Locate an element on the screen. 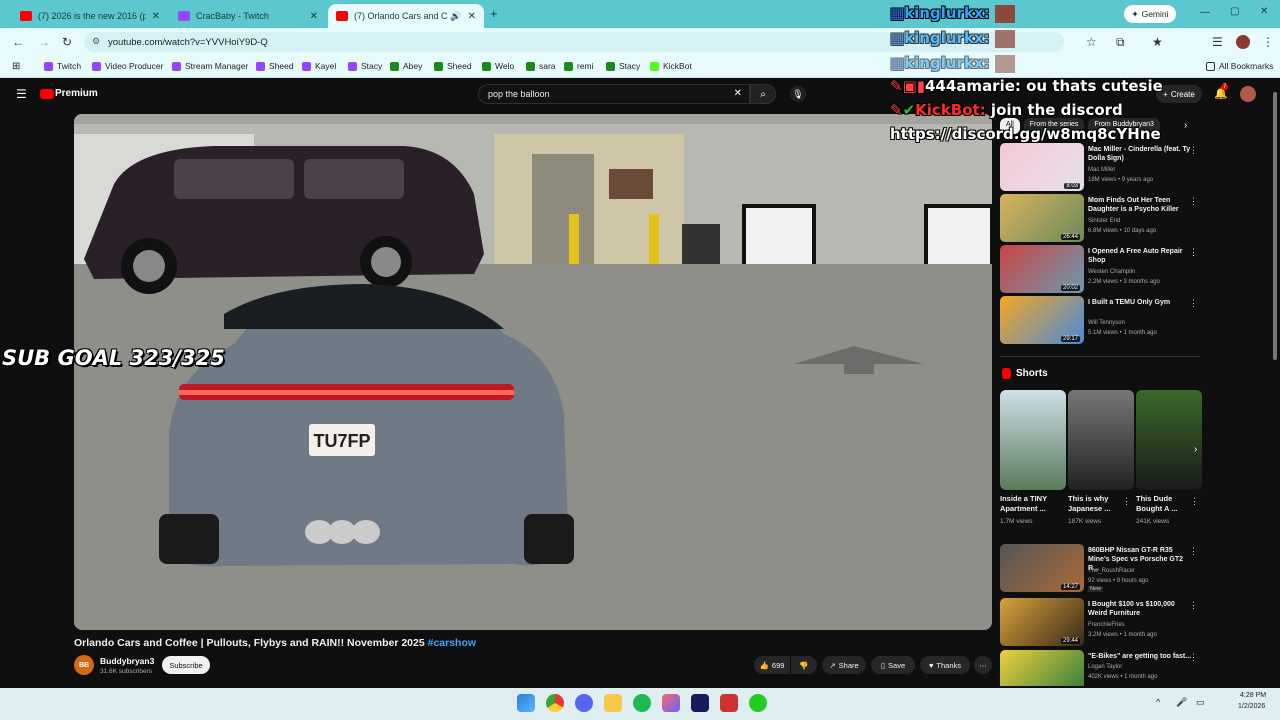  windows-start-icon is located at coordinates (526, 703).